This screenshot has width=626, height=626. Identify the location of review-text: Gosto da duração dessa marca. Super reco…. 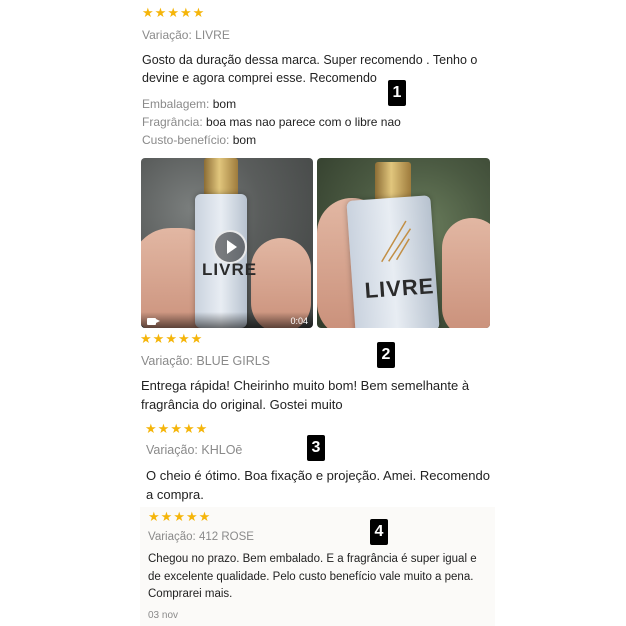
(310, 69).